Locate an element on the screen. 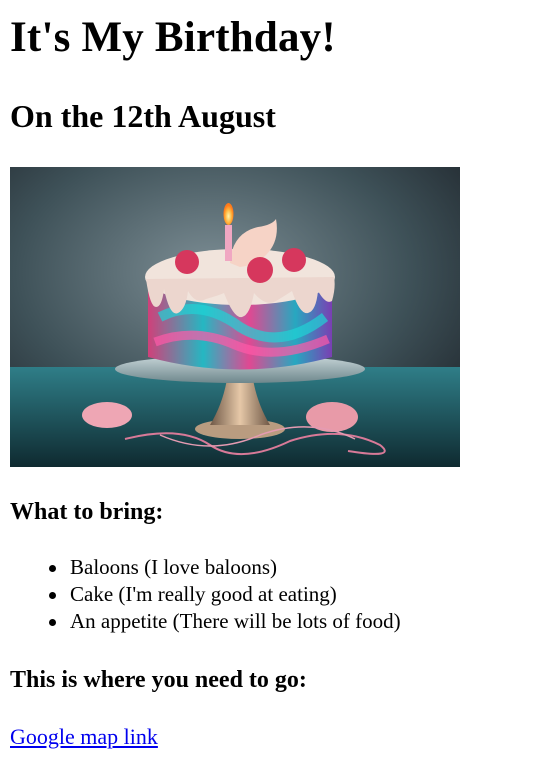  list-item: Baloons (I love baloons) is located at coordinates (294, 567).